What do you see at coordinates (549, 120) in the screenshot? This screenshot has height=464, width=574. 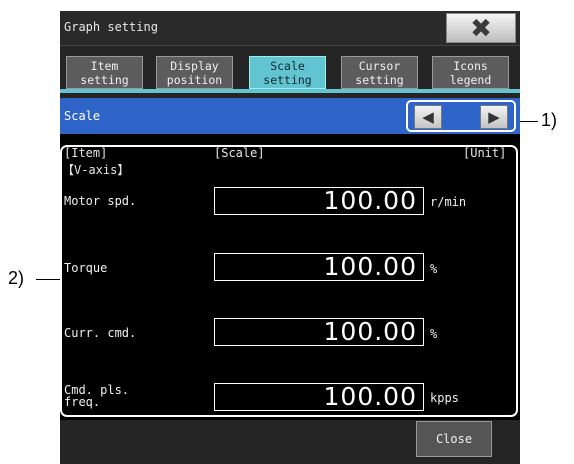 I see `callout-1: 1)` at bounding box center [549, 120].